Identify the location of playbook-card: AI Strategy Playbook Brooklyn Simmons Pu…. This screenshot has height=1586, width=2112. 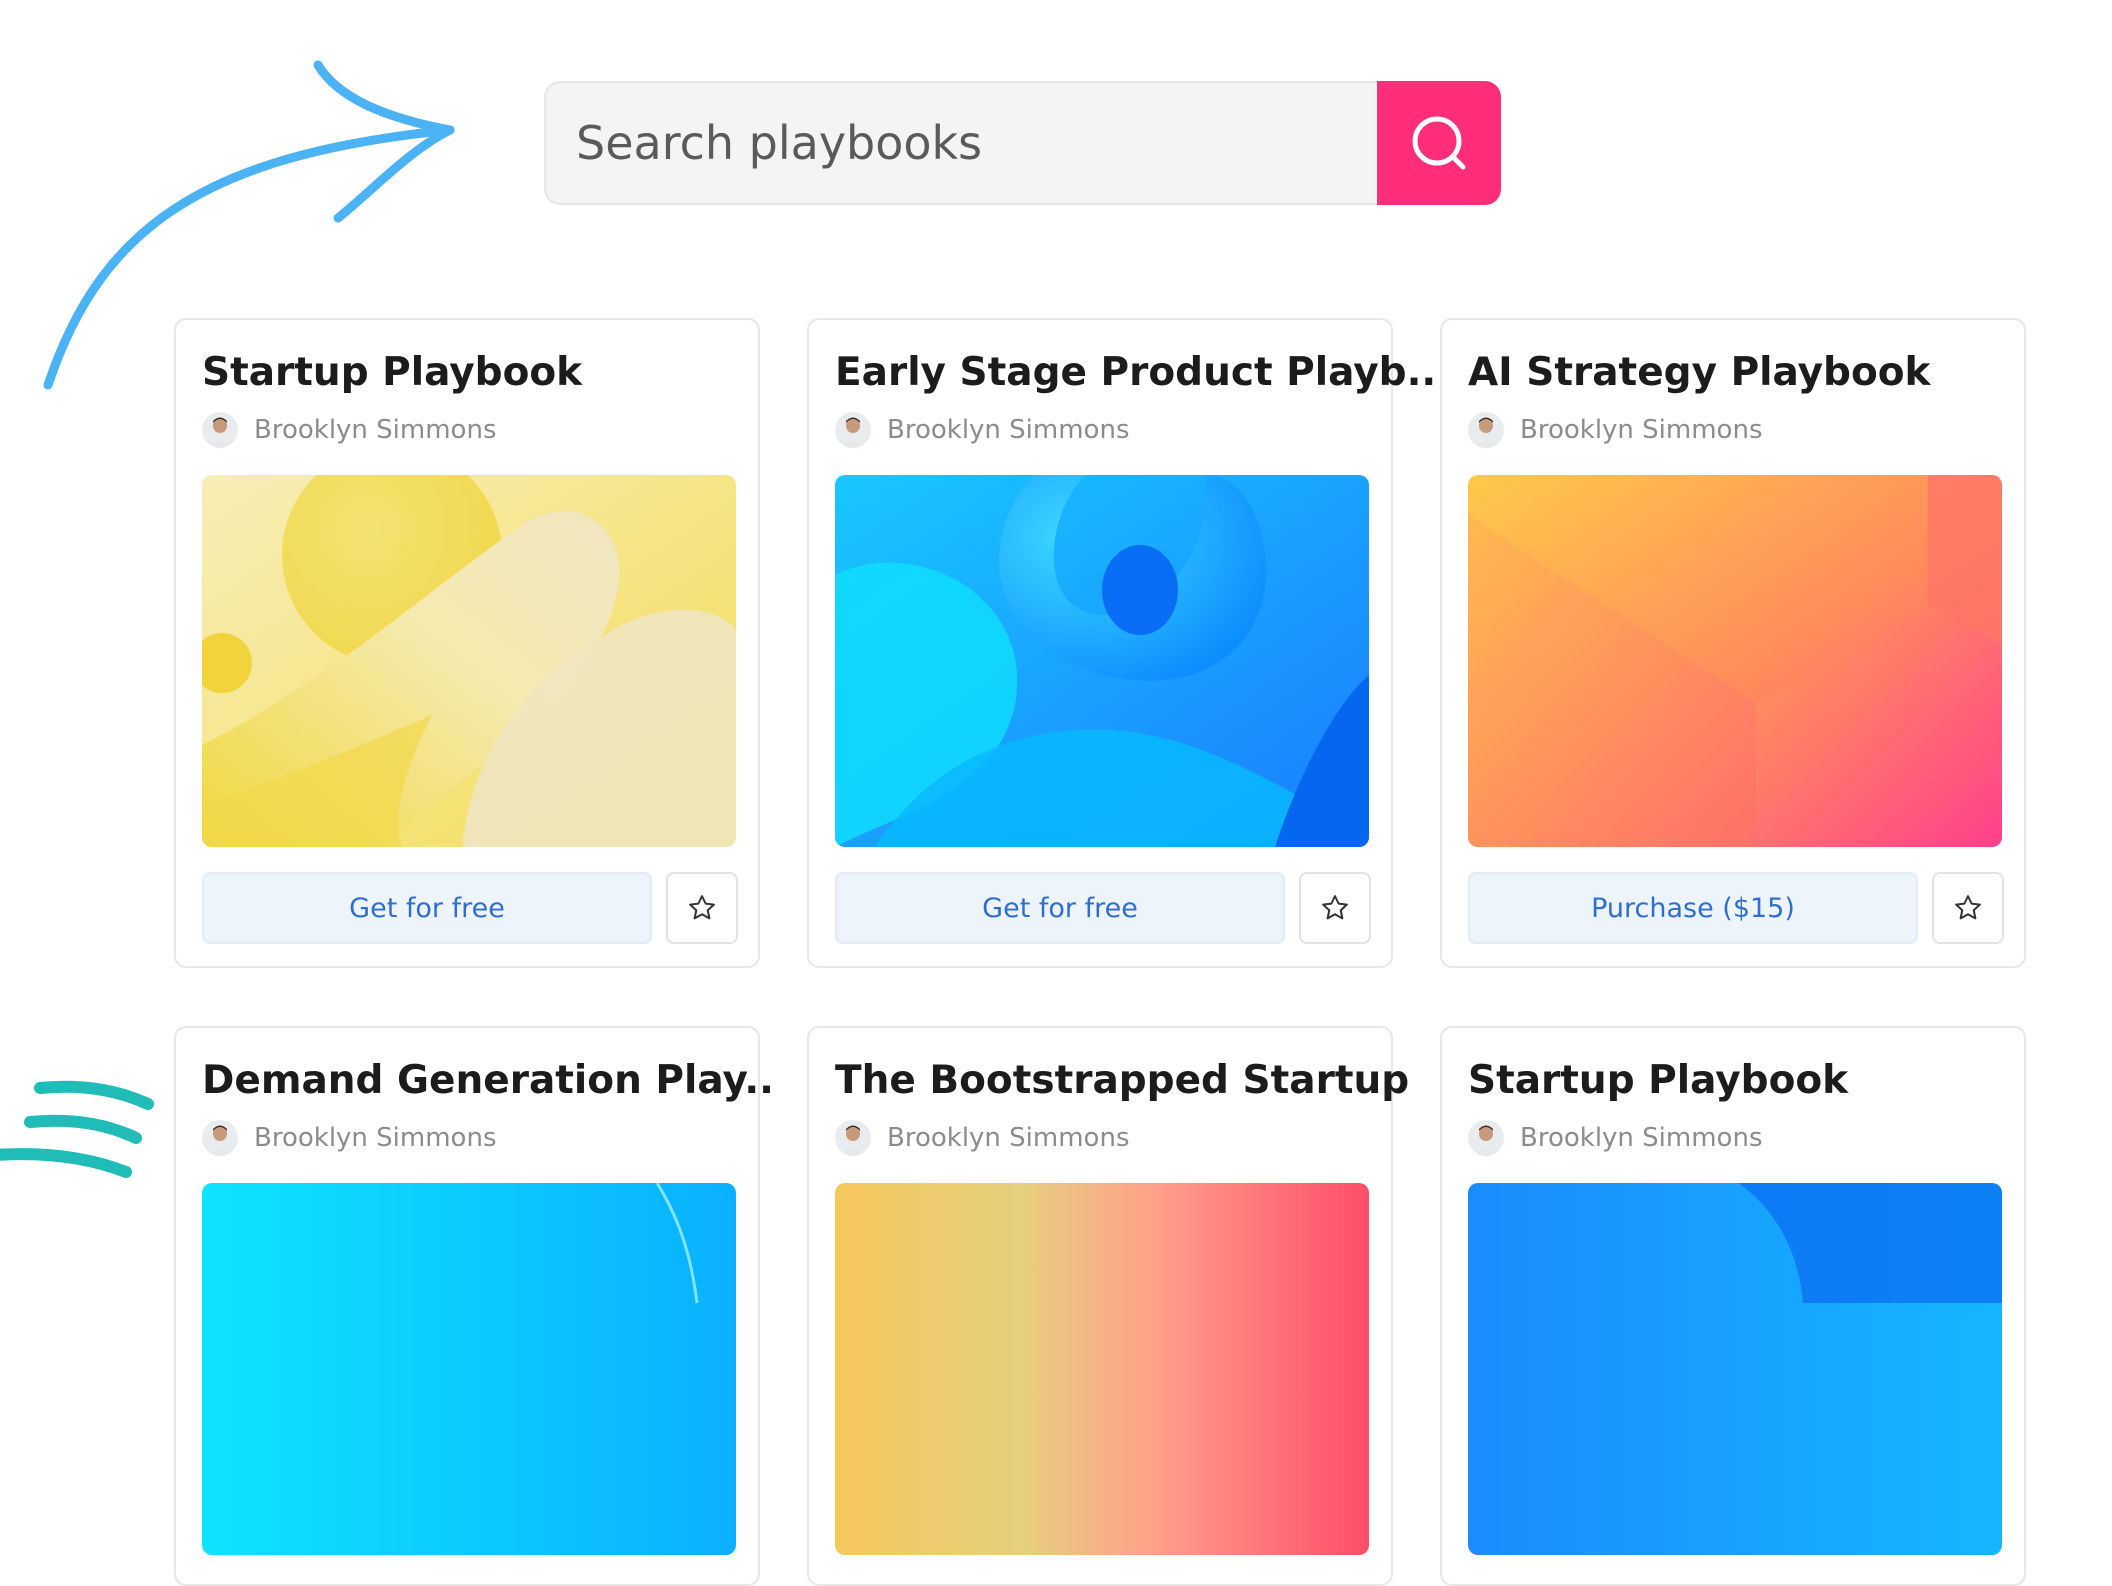
(1733, 643).